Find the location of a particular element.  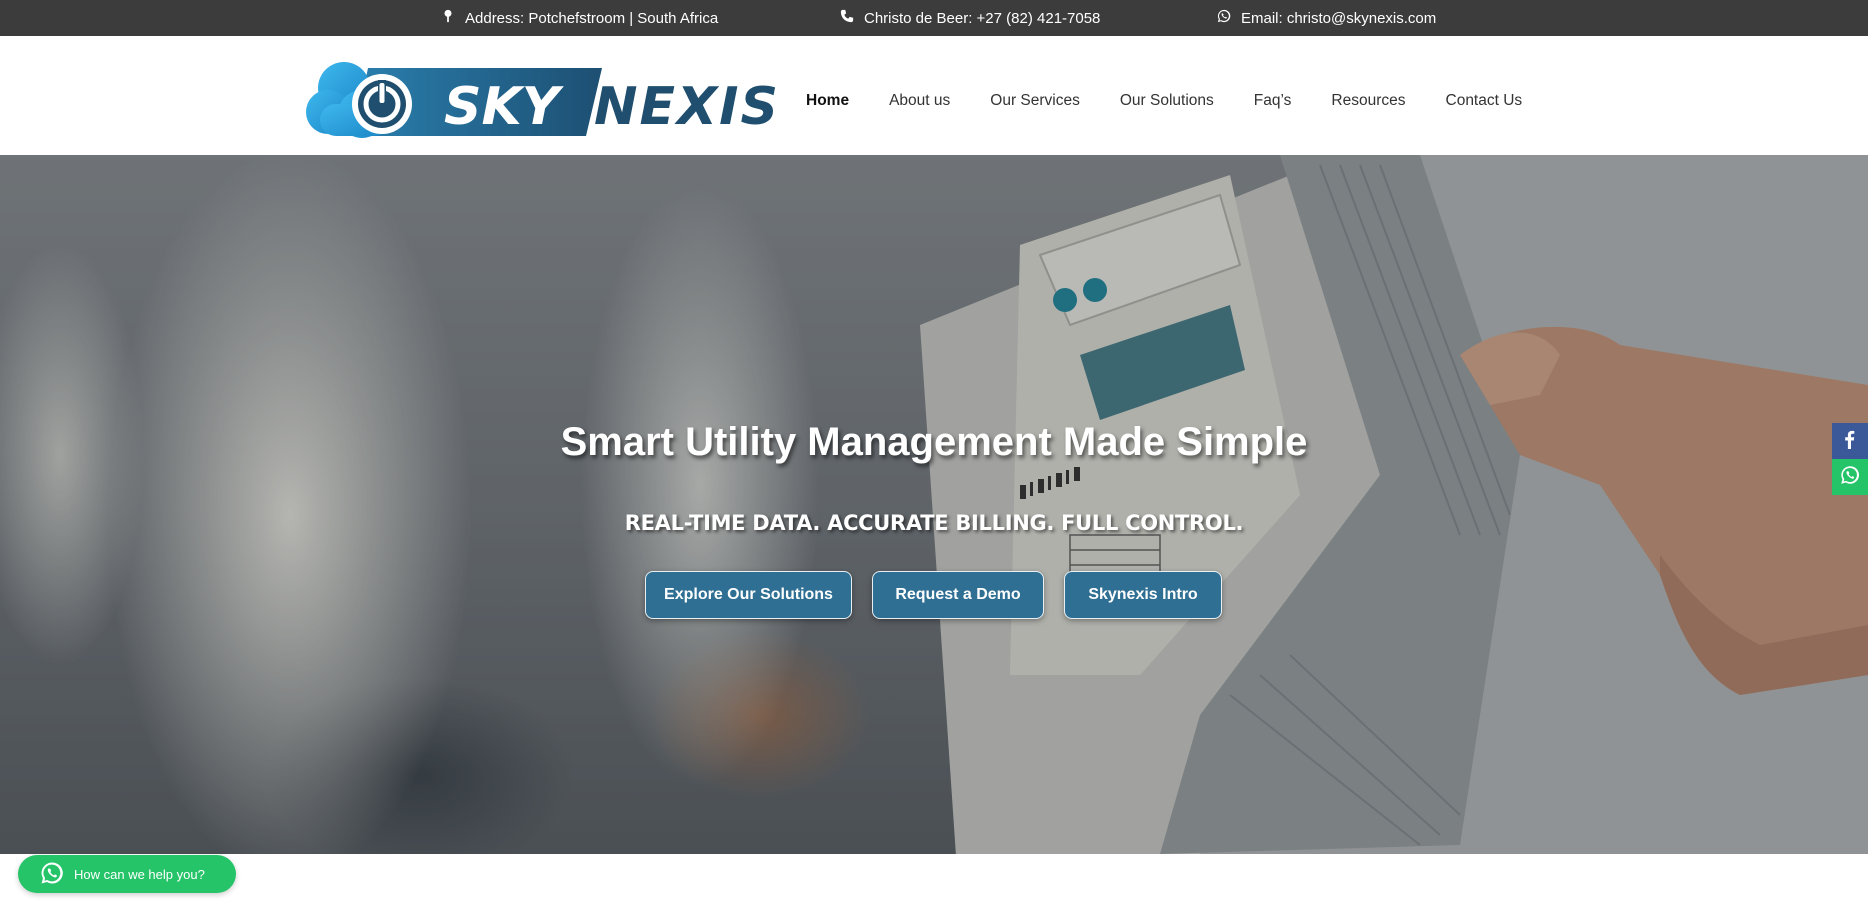

chat-label: How can we help you? is located at coordinates (139, 874).